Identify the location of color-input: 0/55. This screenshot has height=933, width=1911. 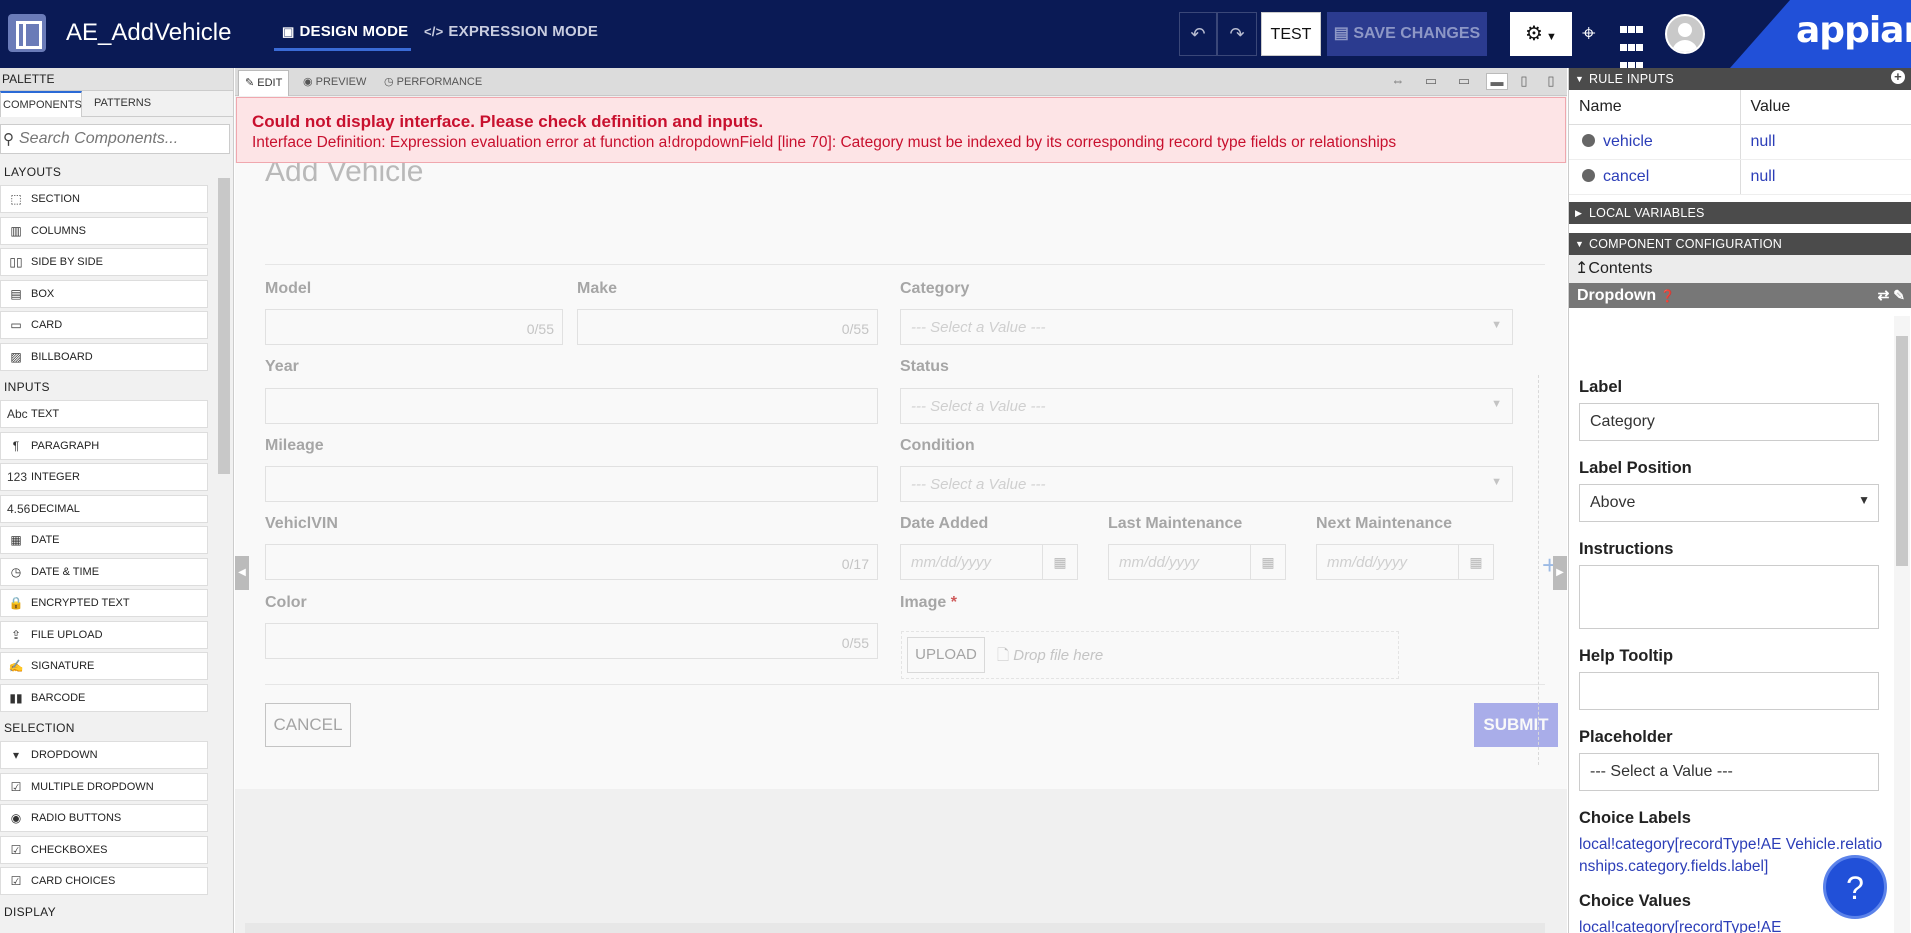
(571, 641).